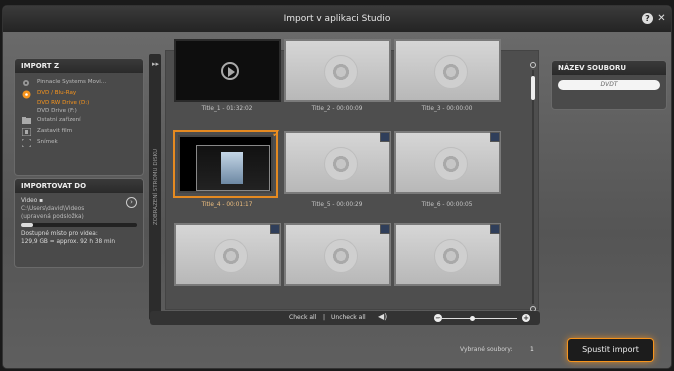 This screenshot has width=674, height=371. What do you see at coordinates (79, 93) in the screenshot?
I see `source-item-dvd: DVD / Blu-Ray` at bounding box center [79, 93].